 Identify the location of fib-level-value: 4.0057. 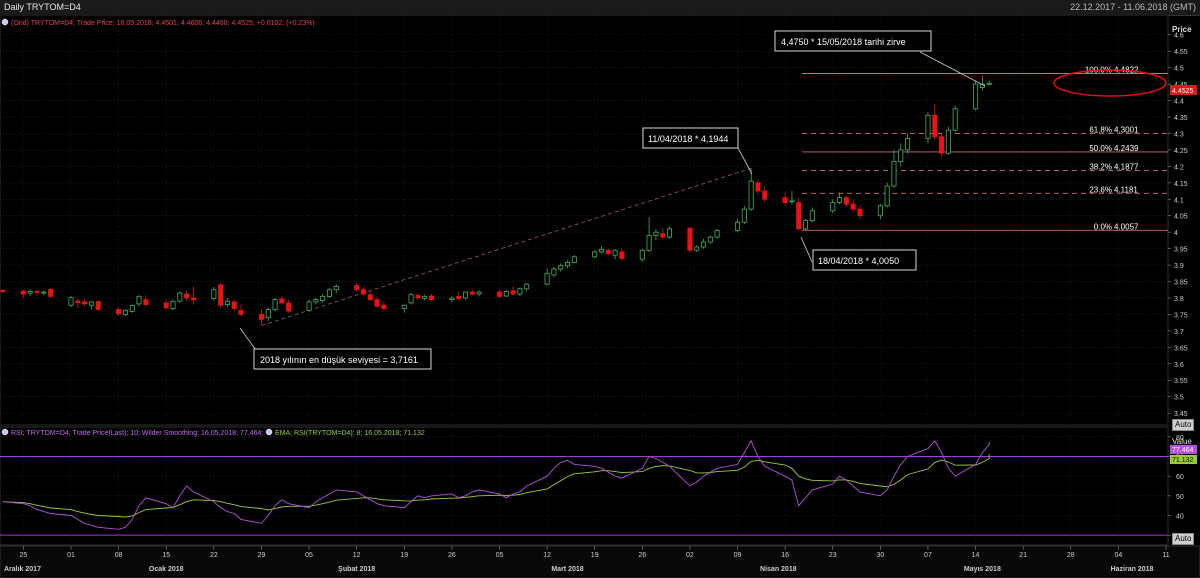
(1126, 226).